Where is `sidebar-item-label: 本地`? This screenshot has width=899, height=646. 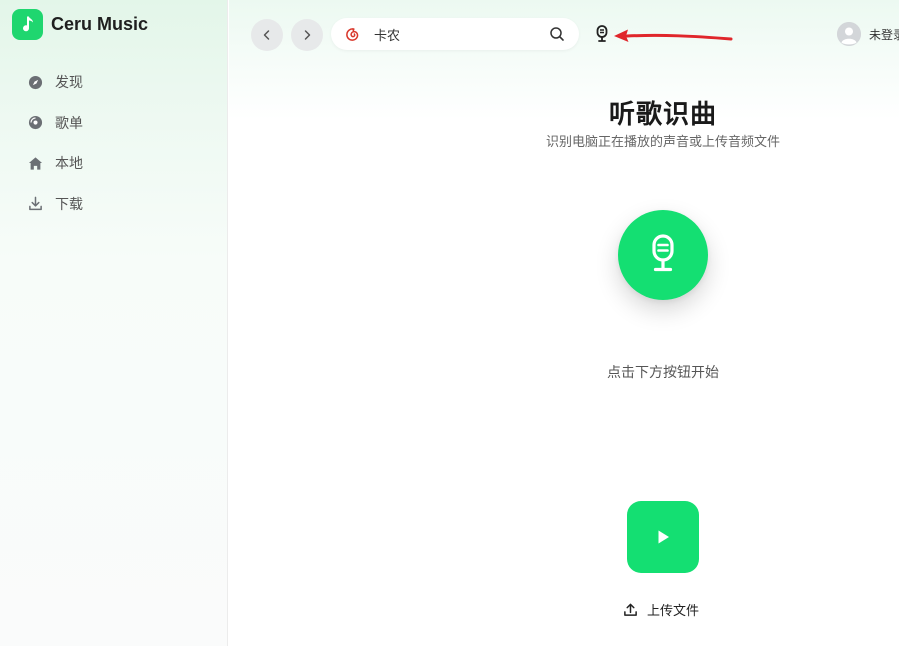 sidebar-item-label: 本地 is located at coordinates (69, 164).